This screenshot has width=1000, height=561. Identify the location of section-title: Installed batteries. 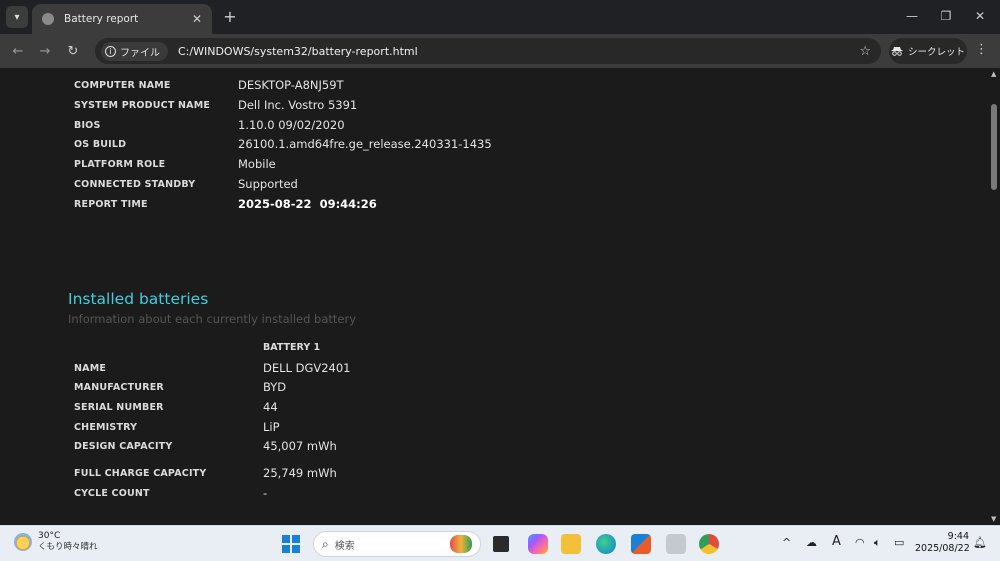
(138, 299).